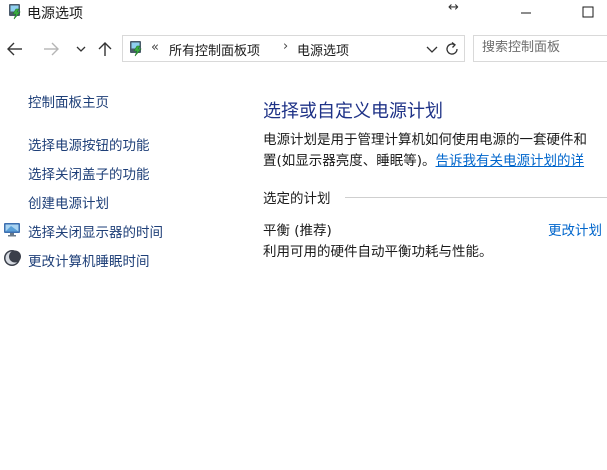  What do you see at coordinates (297, 231) in the screenshot?
I see `plan-name-balanced: 平衡 (推荐)` at bounding box center [297, 231].